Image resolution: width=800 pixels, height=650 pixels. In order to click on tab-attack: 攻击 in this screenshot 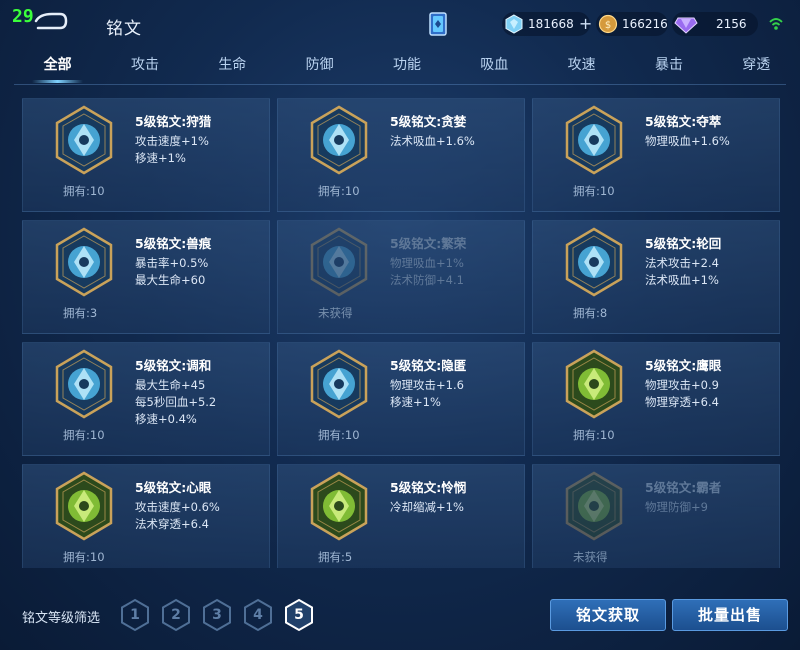, I will do `click(144, 68)`.